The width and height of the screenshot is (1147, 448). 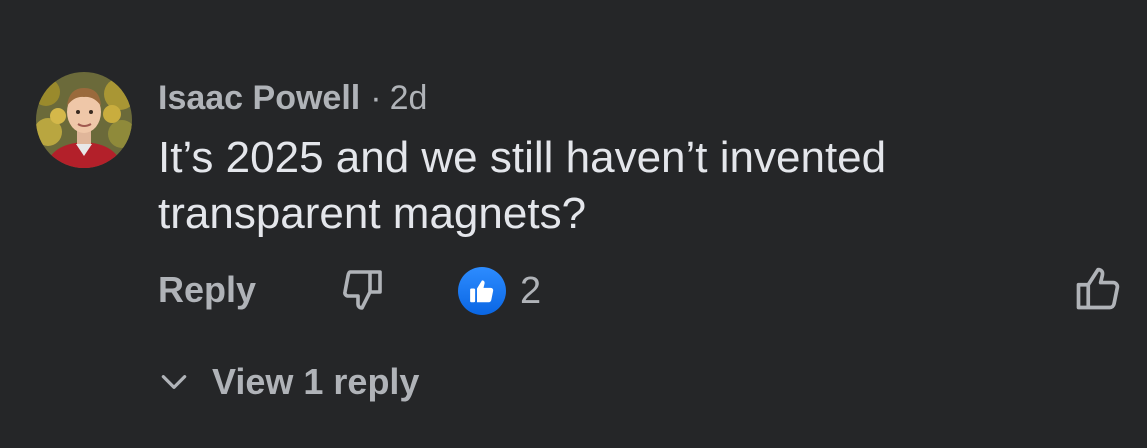 I want to click on timestamp: 2d, so click(x=409, y=98).